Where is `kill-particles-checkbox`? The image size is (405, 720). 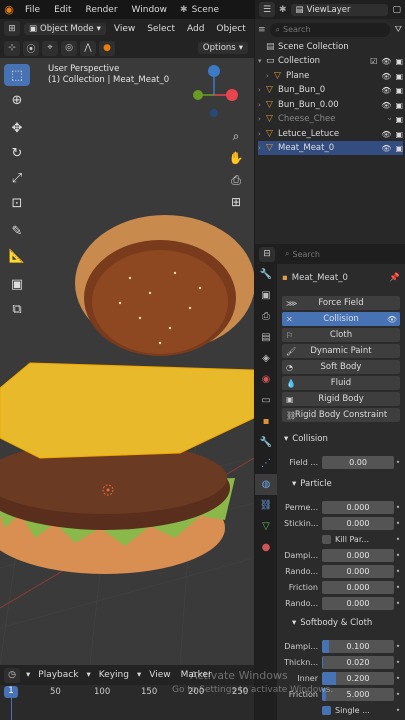 kill-particles-checkbox is located at coordinates (326, 539).